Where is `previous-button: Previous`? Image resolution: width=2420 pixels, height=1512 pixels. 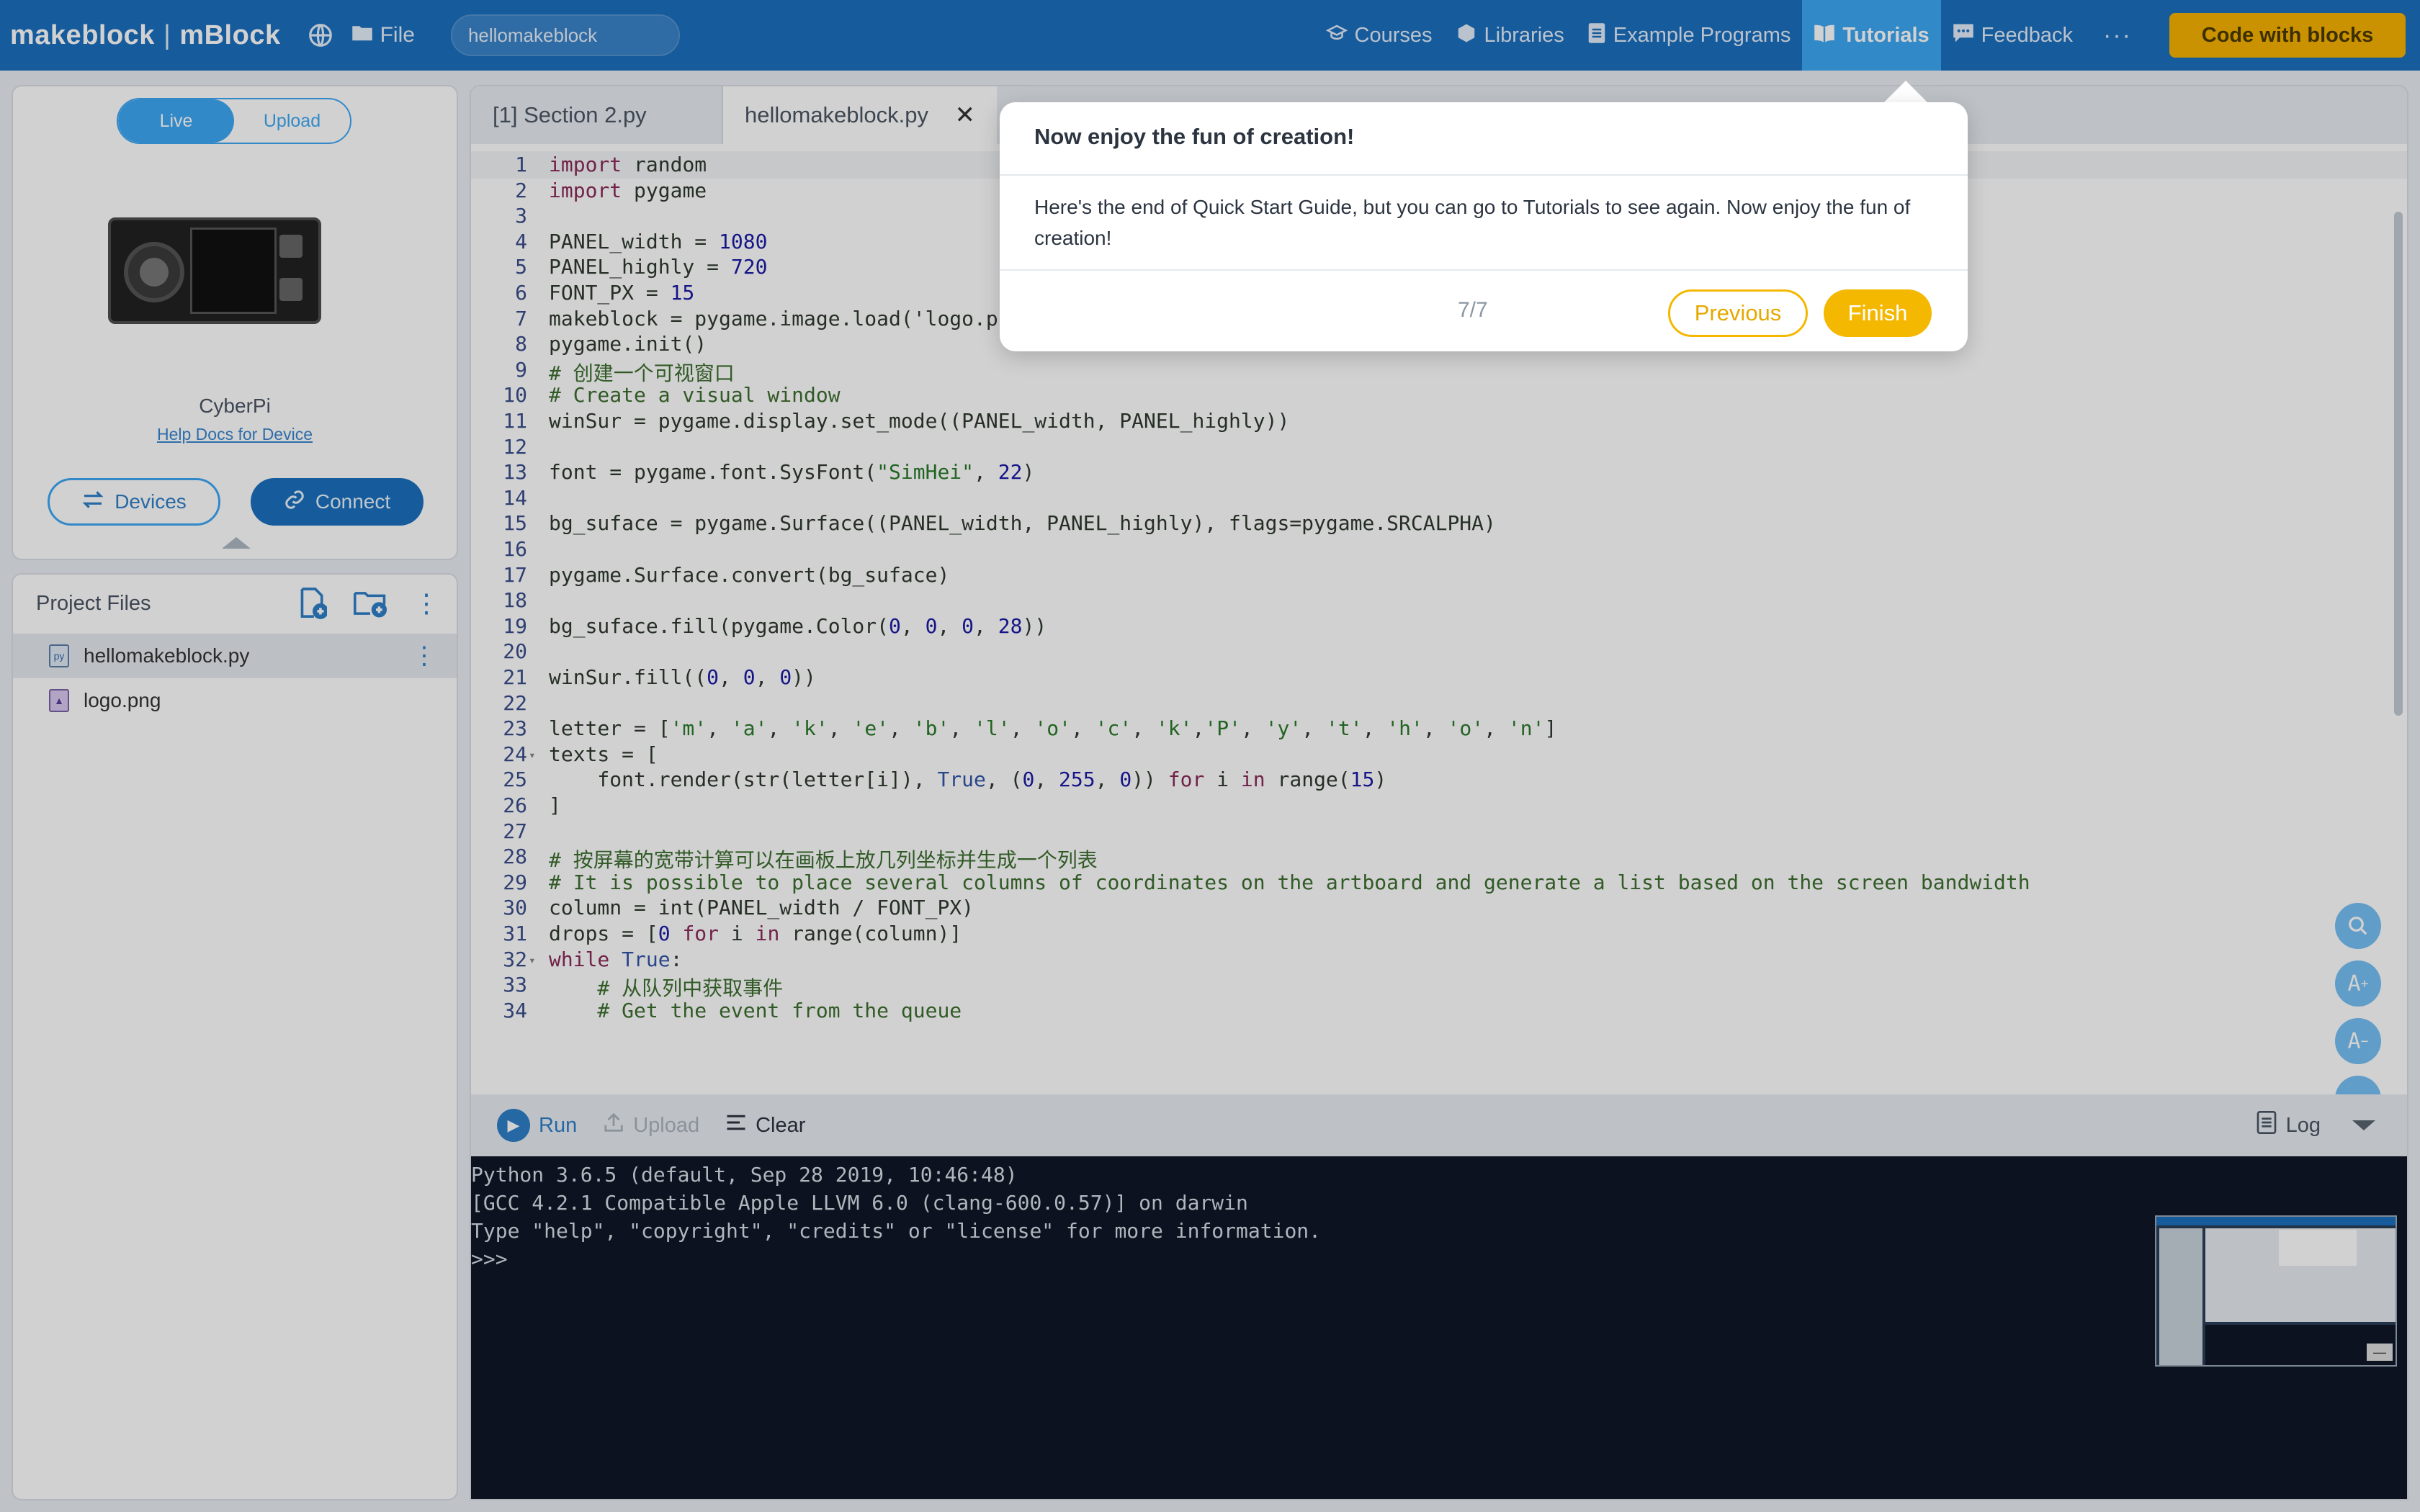
previous-button: Previous is located at coordinates (1738, 313).